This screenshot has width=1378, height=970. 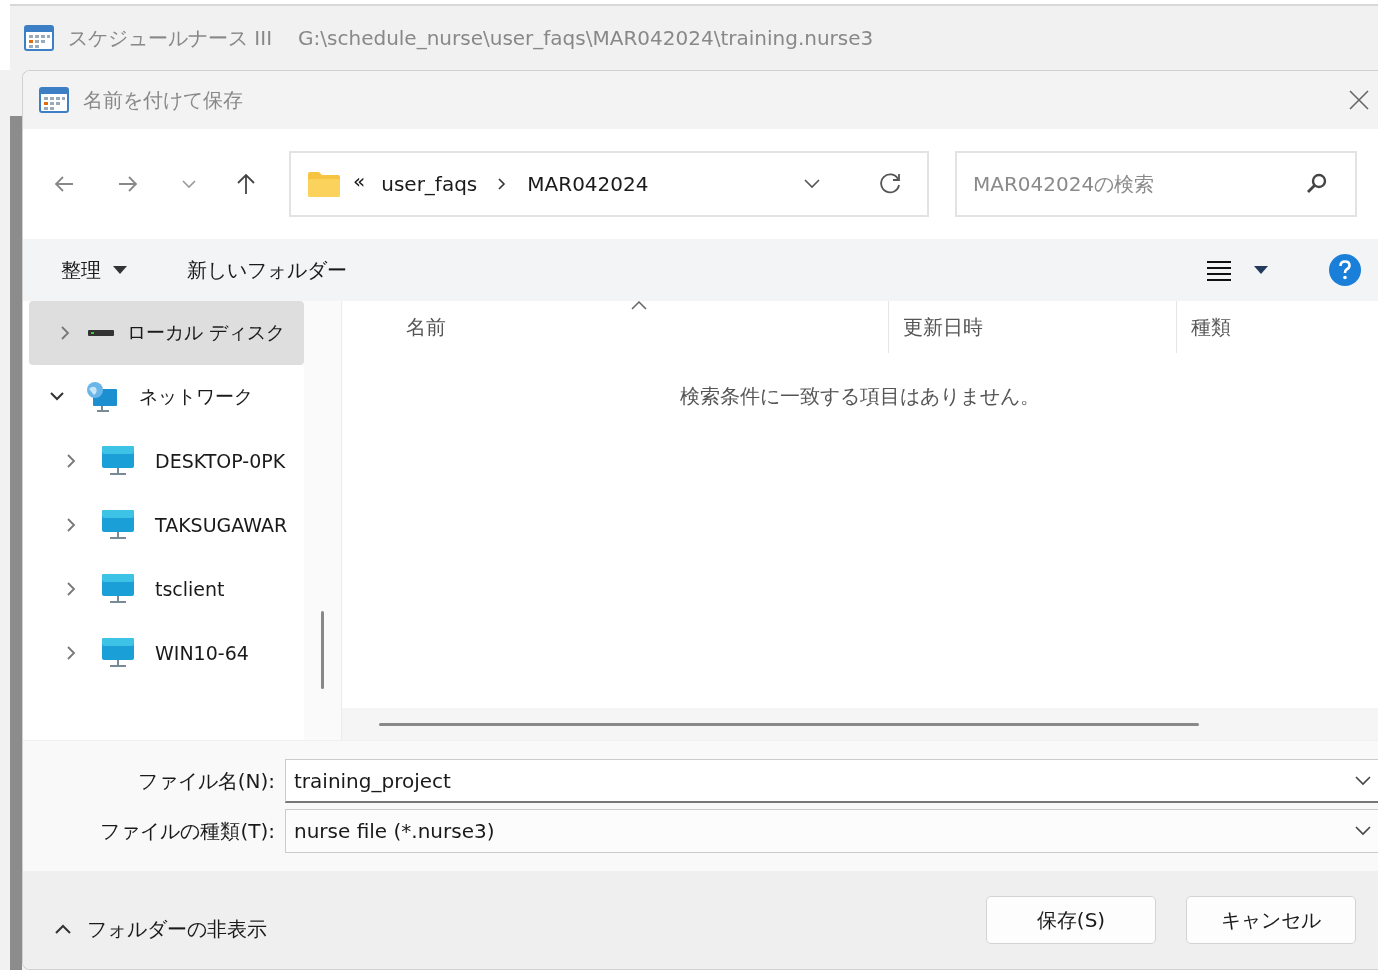 What do you see at coordinates (206, 781) in the screenshot?
I see `field-label: ファイル名(N):` at bounding box center [206, 781].